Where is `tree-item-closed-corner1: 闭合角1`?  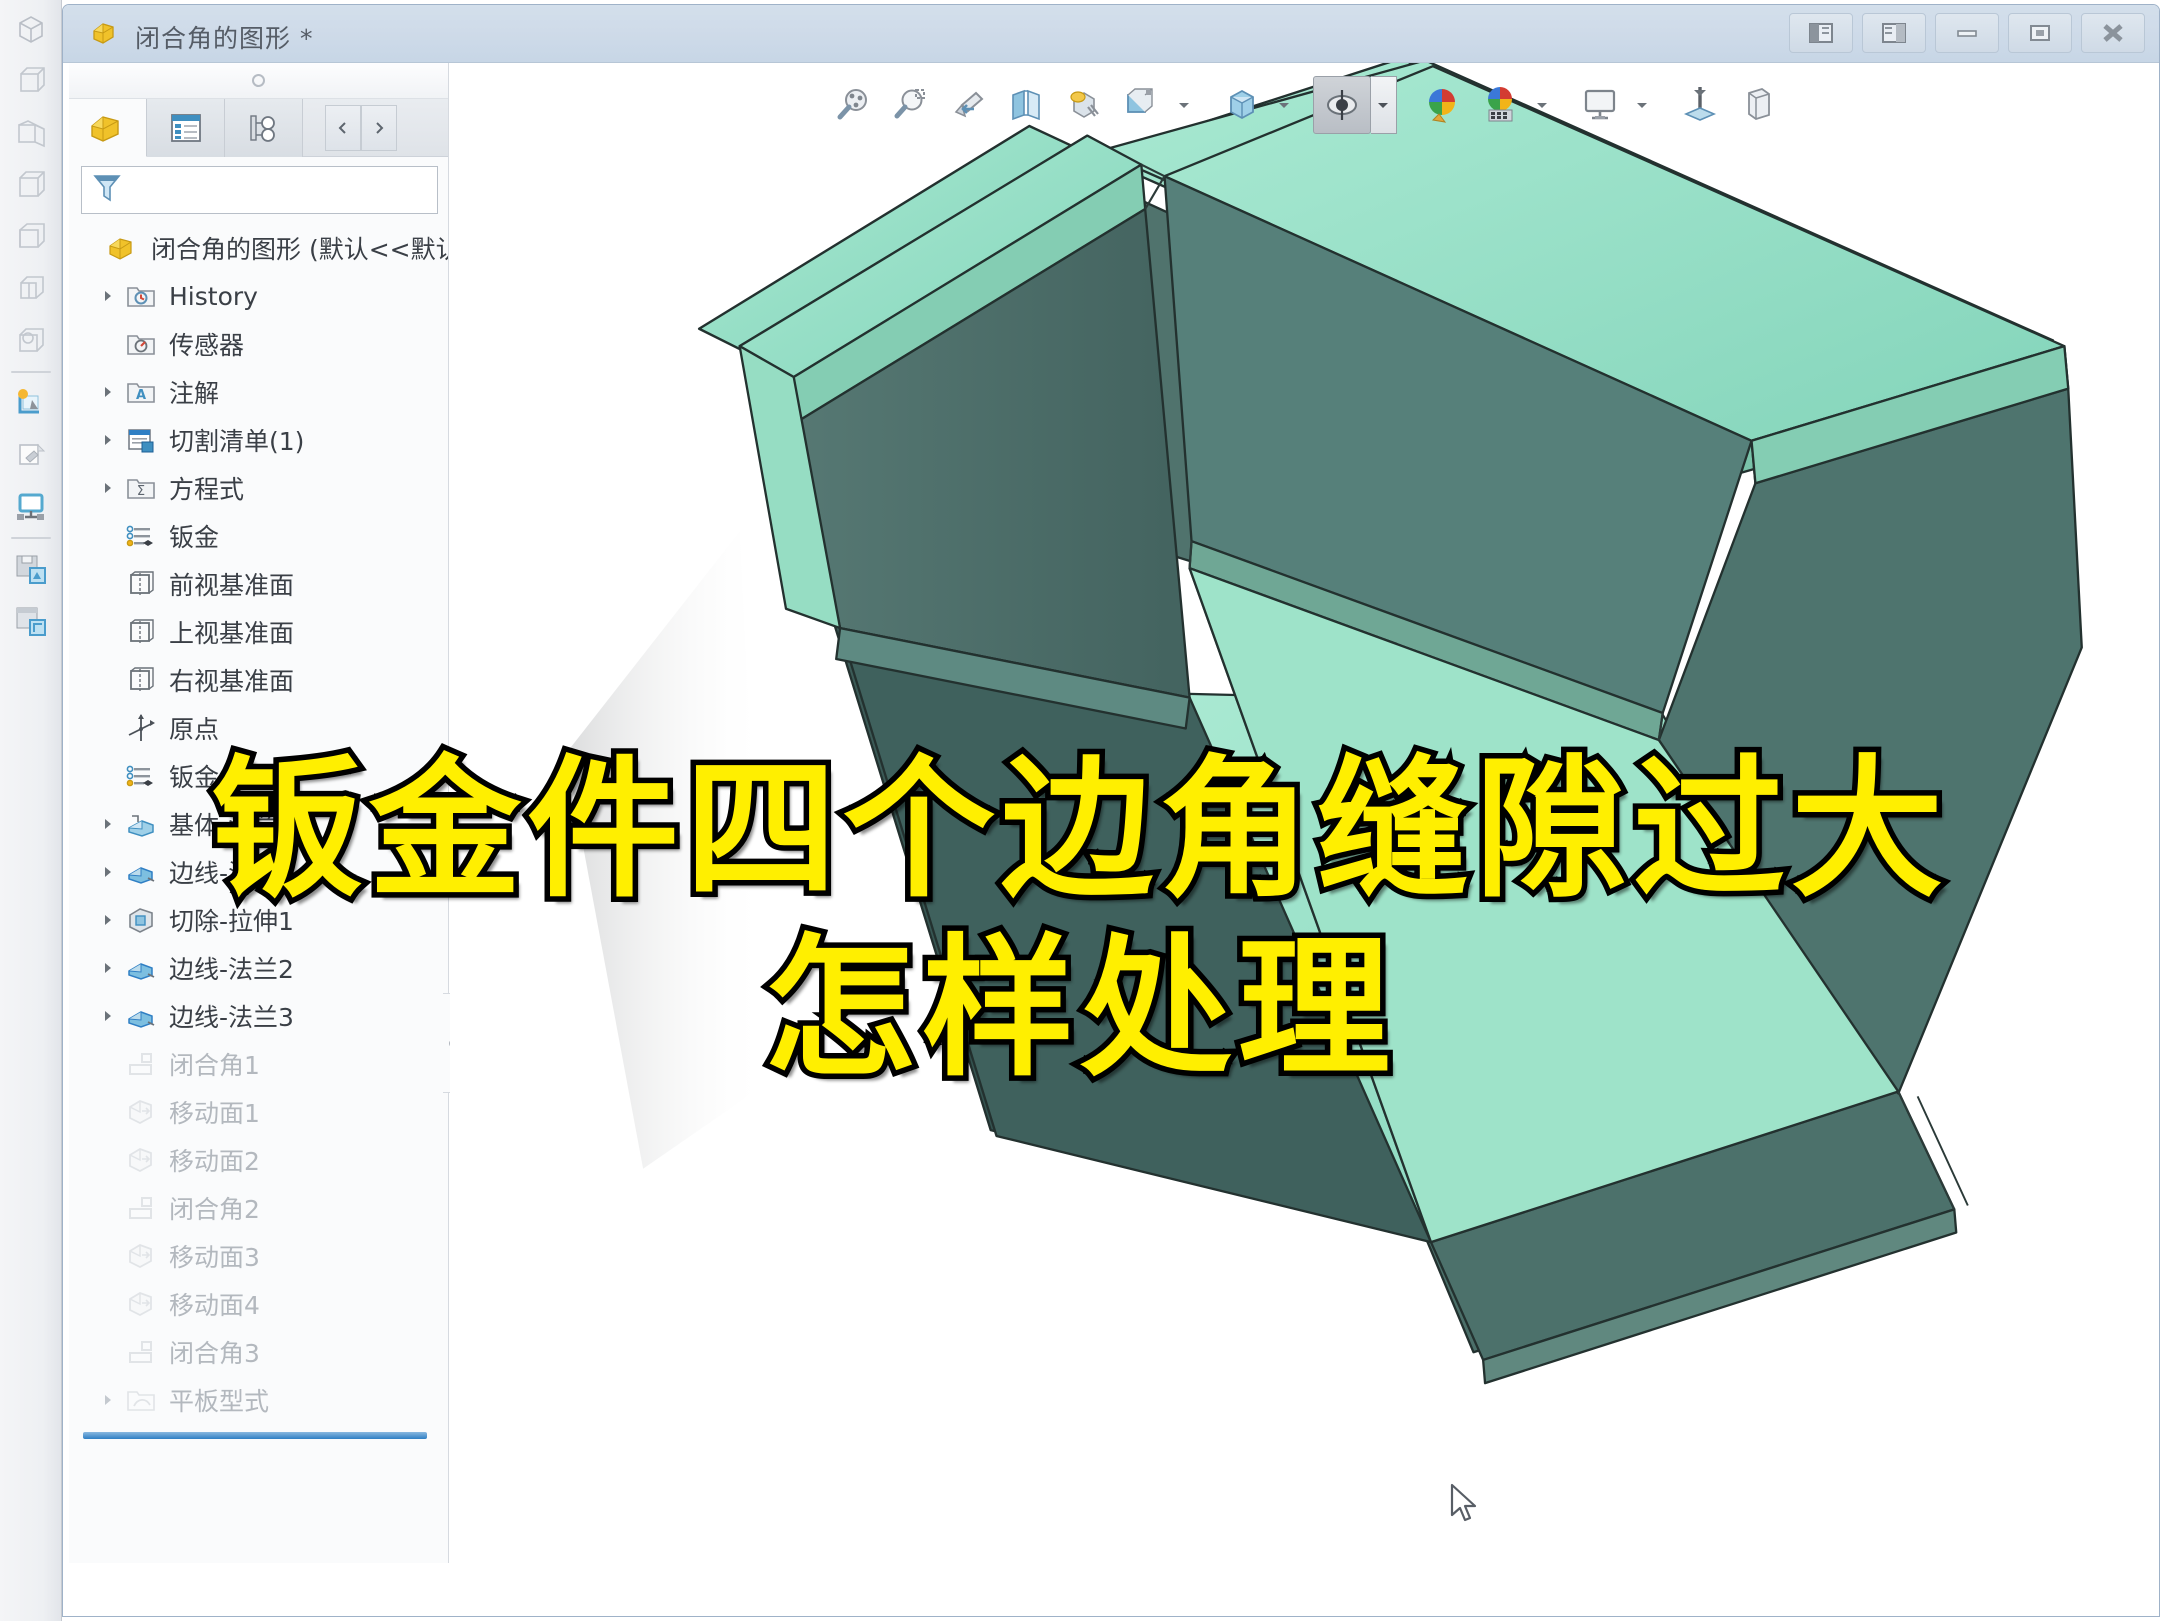
tree-item-closed-corner1: 闭合角1 is located at coordinates (258, 1064).